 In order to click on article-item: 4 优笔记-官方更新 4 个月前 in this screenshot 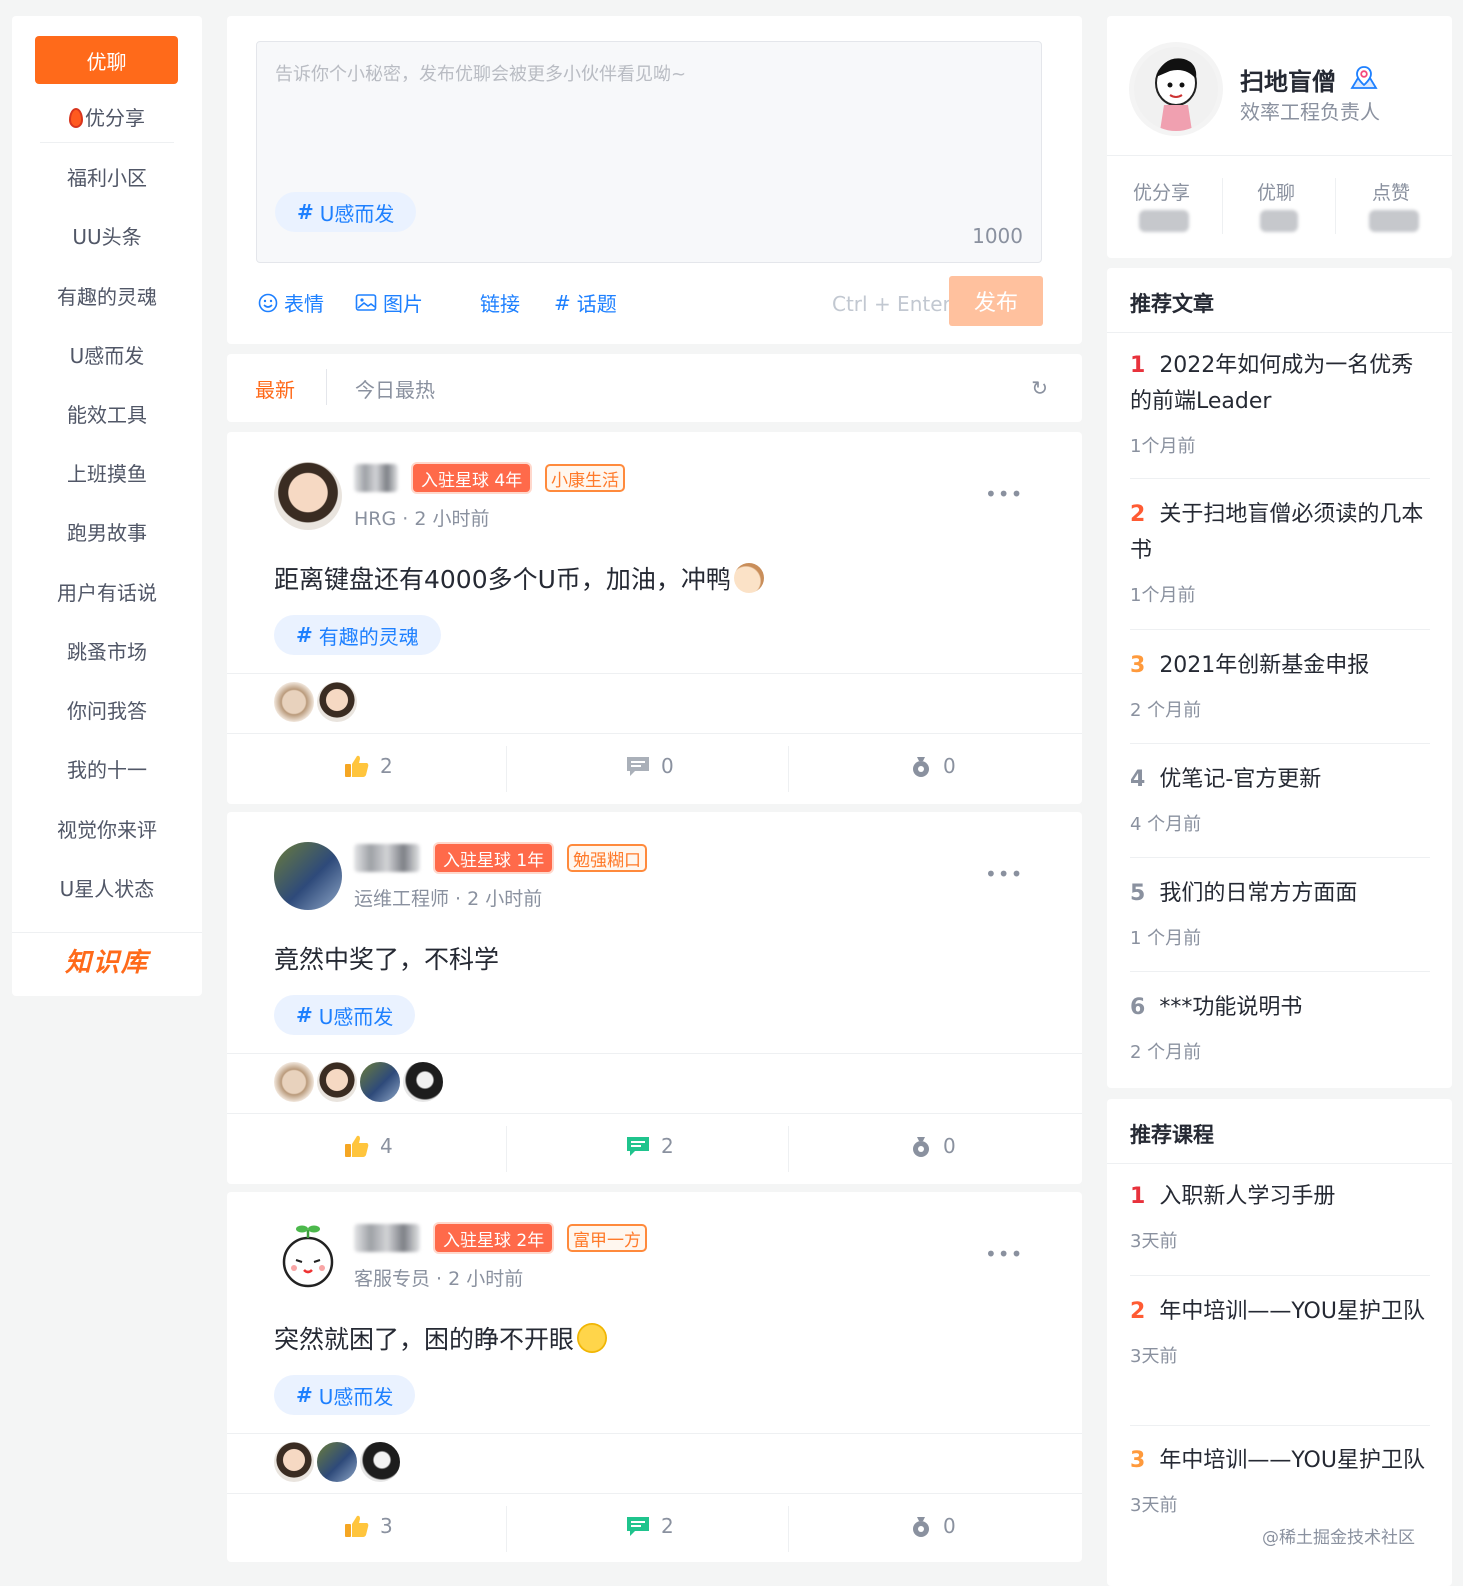, I will do `click(1280, 799)`.